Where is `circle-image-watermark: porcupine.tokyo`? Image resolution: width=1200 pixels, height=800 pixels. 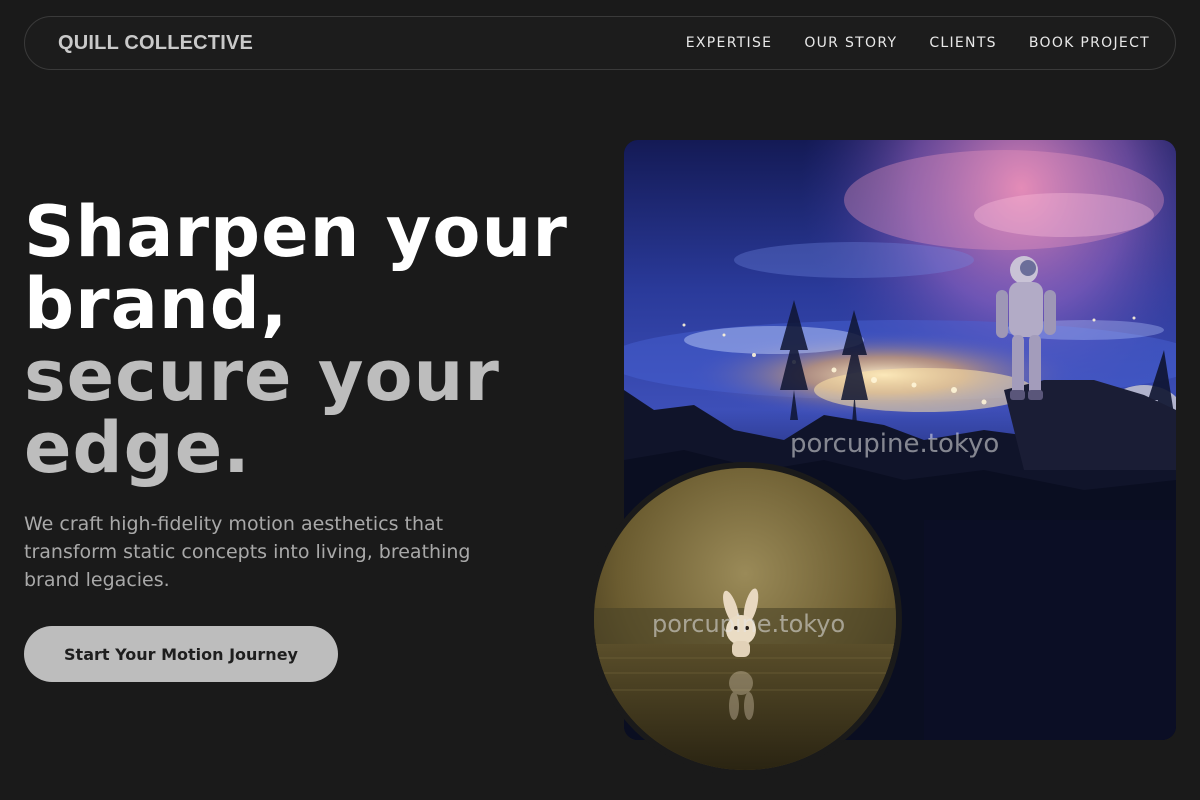
circle-image-watermark: porcupine.tokyo is located at coordinates (748, 624).